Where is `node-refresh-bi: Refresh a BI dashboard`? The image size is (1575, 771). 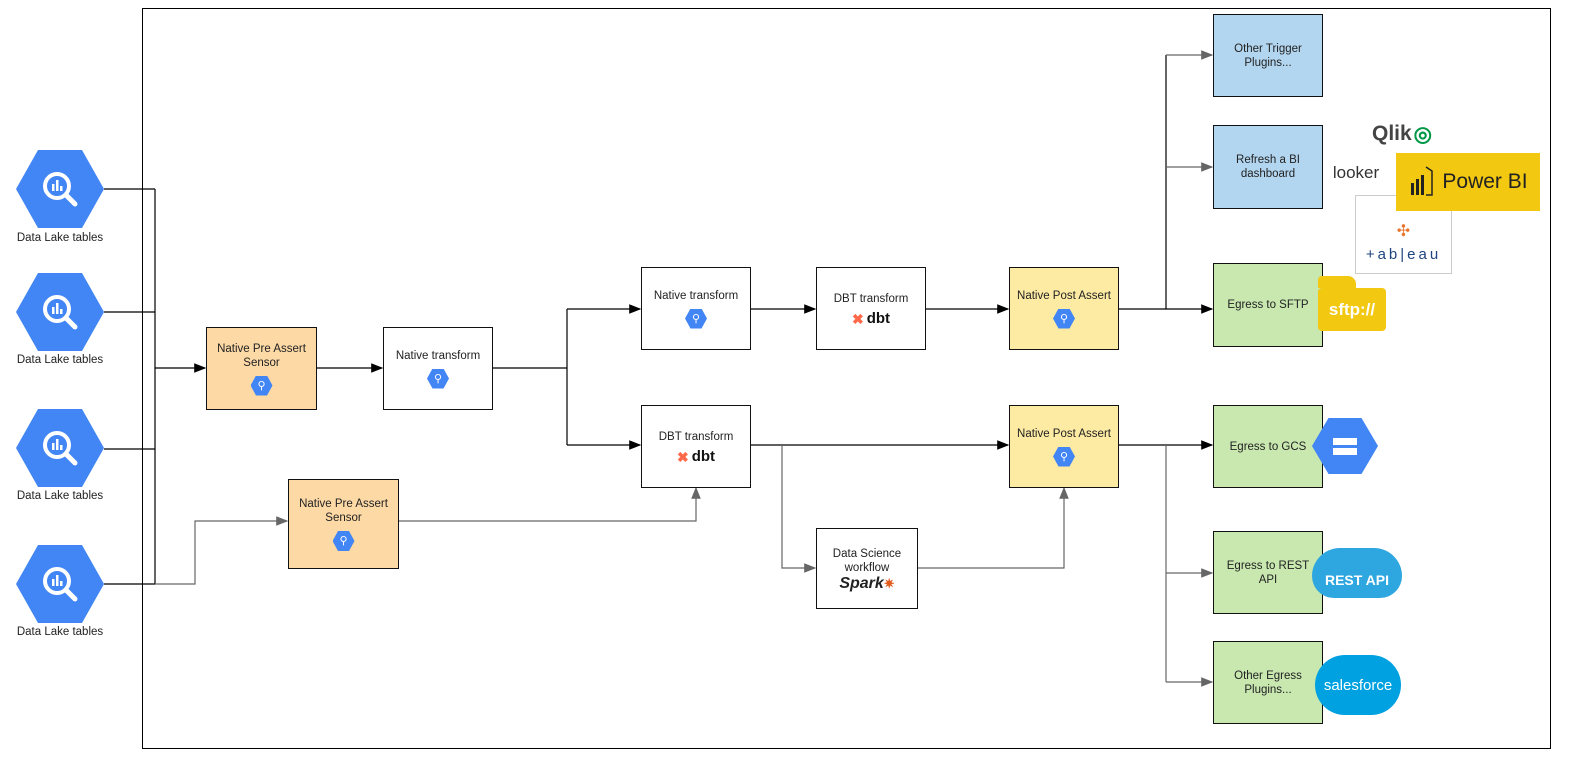
node-refresh-bi: Refresh a BI dashboard is located at coordinates (1268, 167).